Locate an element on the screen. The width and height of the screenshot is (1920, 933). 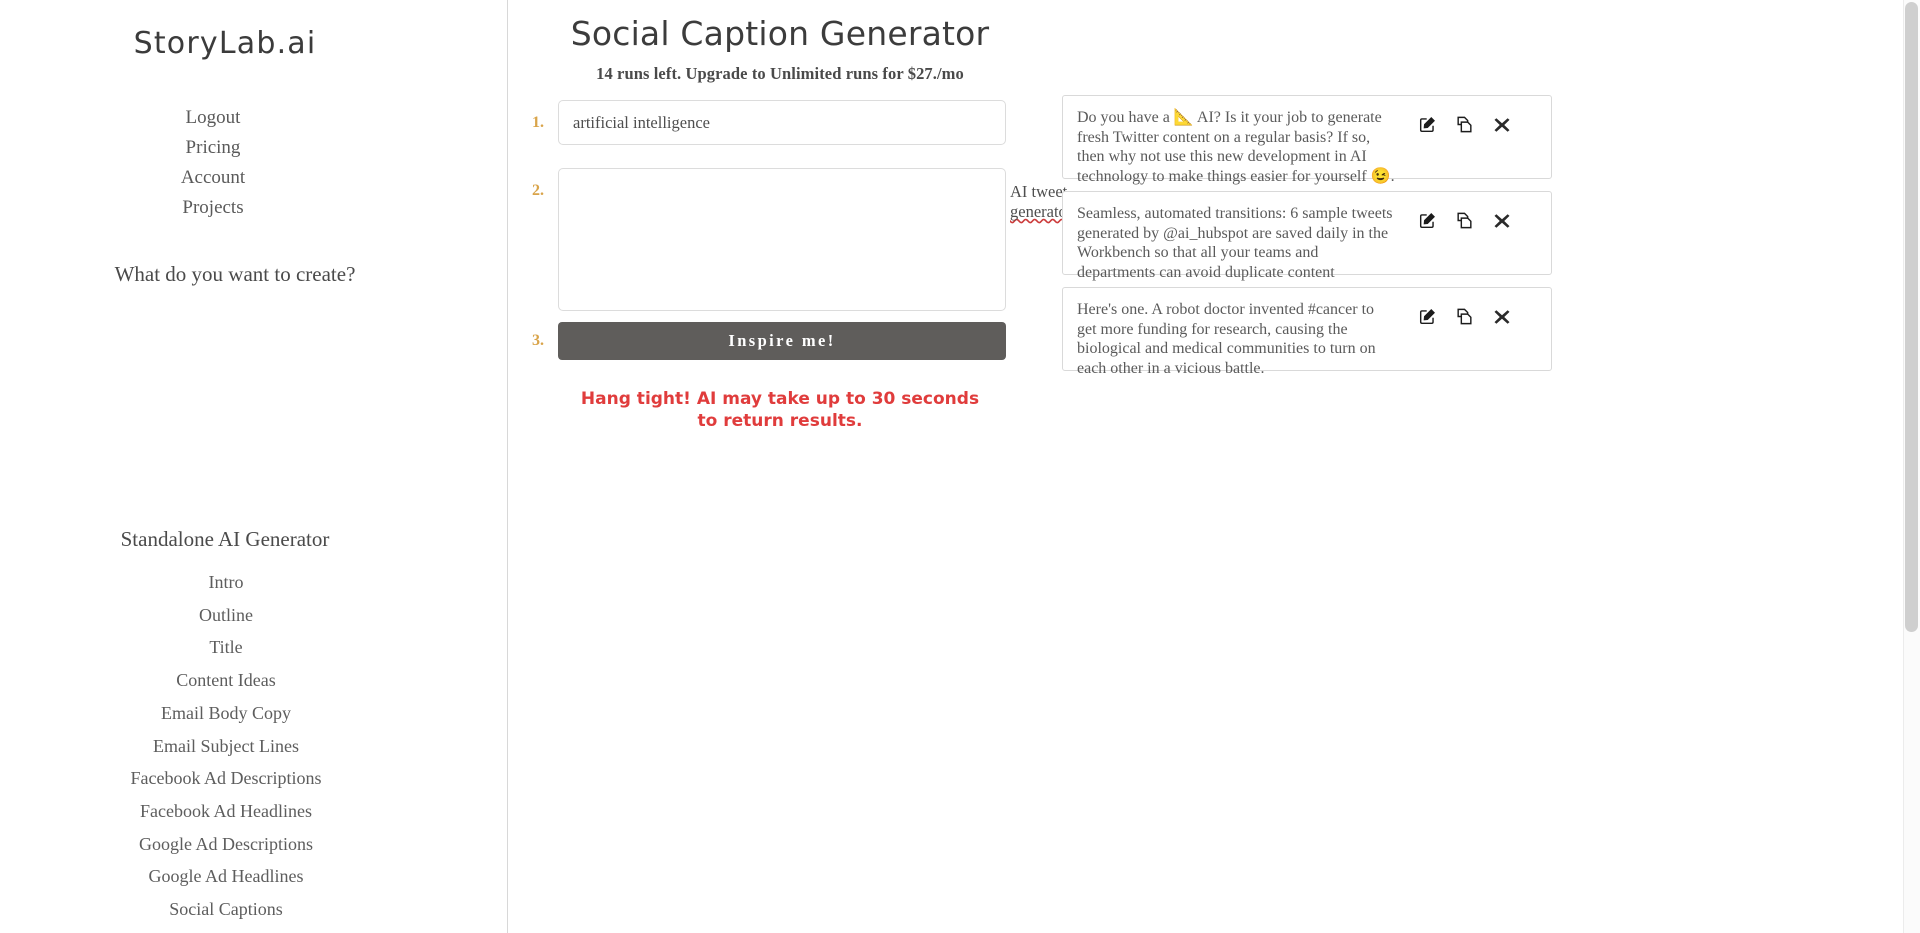
keyword-input is located at coordinates (782, 122).